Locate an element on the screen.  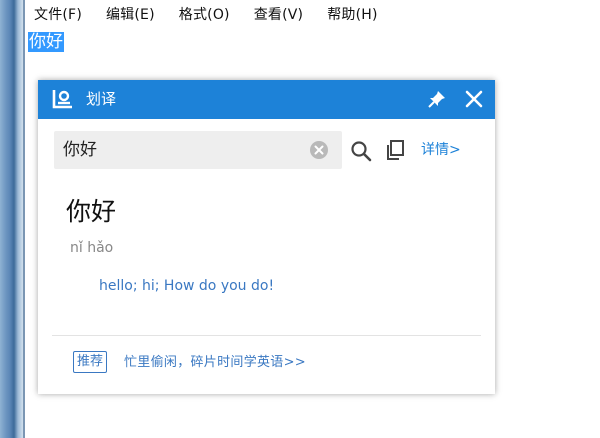
menu-file: 文件(F) is located at coordinates (58, 14).